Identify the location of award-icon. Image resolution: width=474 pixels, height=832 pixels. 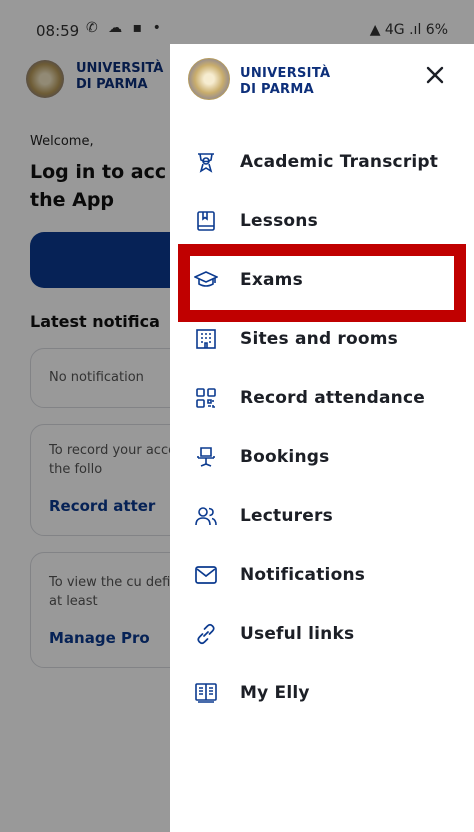
(206, 163).